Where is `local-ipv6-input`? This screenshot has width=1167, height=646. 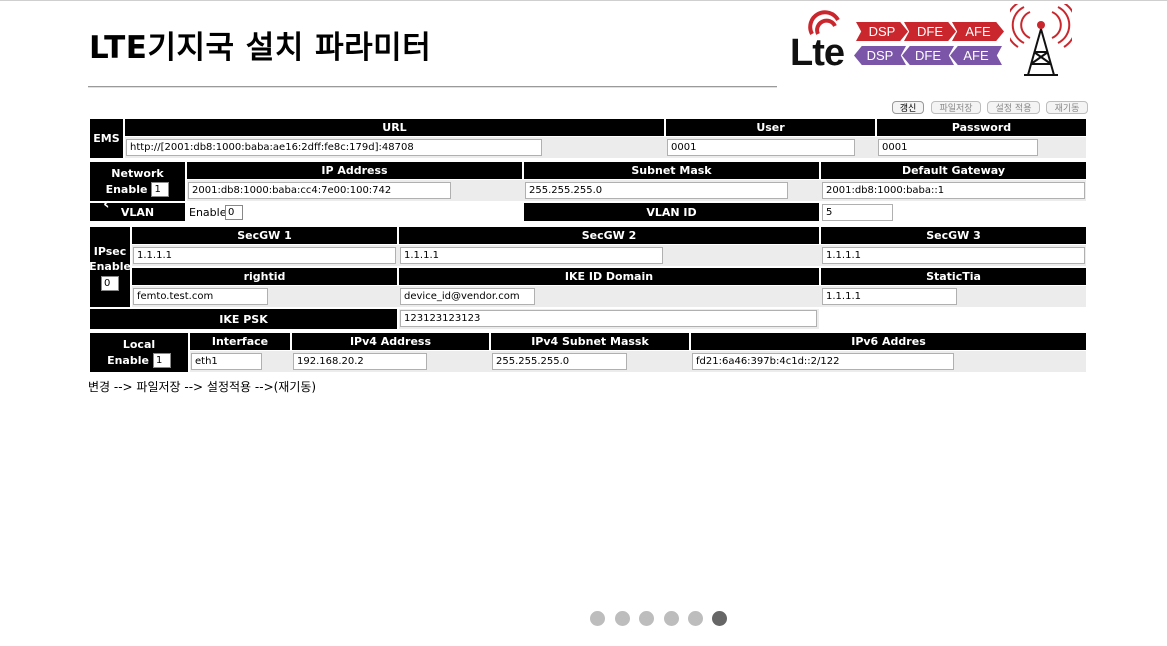 local-ipv6-input is located at coordinates (823, 361).